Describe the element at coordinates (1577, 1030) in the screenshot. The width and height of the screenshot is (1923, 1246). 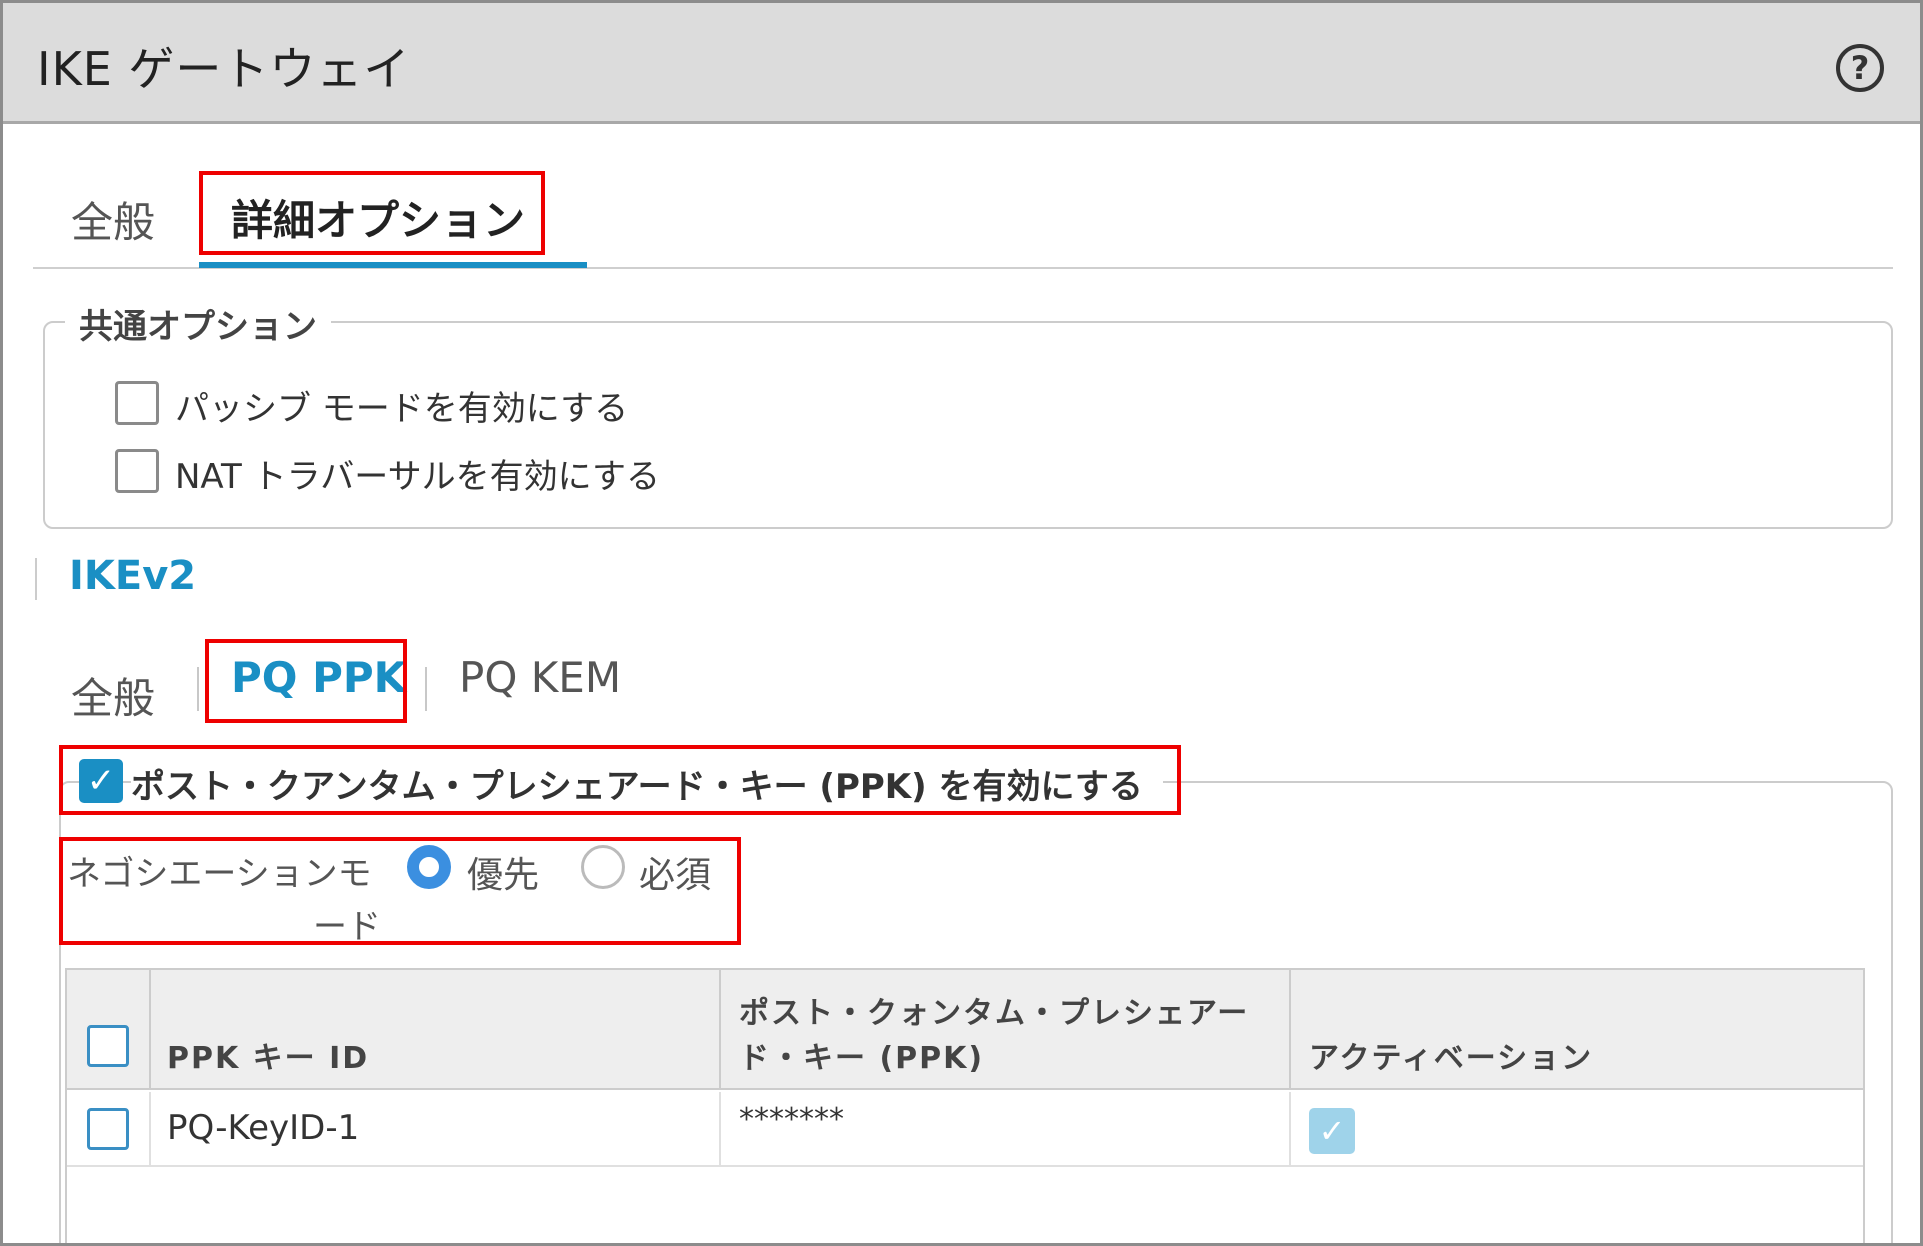
I see `col-activation: アクティベーション` at that location.